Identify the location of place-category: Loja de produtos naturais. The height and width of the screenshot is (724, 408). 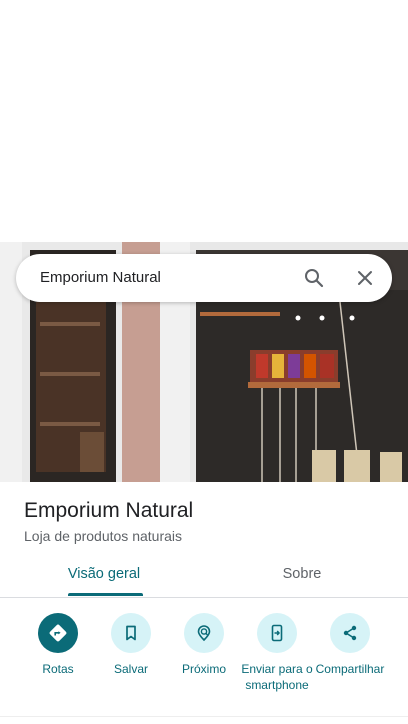
(103, 536).